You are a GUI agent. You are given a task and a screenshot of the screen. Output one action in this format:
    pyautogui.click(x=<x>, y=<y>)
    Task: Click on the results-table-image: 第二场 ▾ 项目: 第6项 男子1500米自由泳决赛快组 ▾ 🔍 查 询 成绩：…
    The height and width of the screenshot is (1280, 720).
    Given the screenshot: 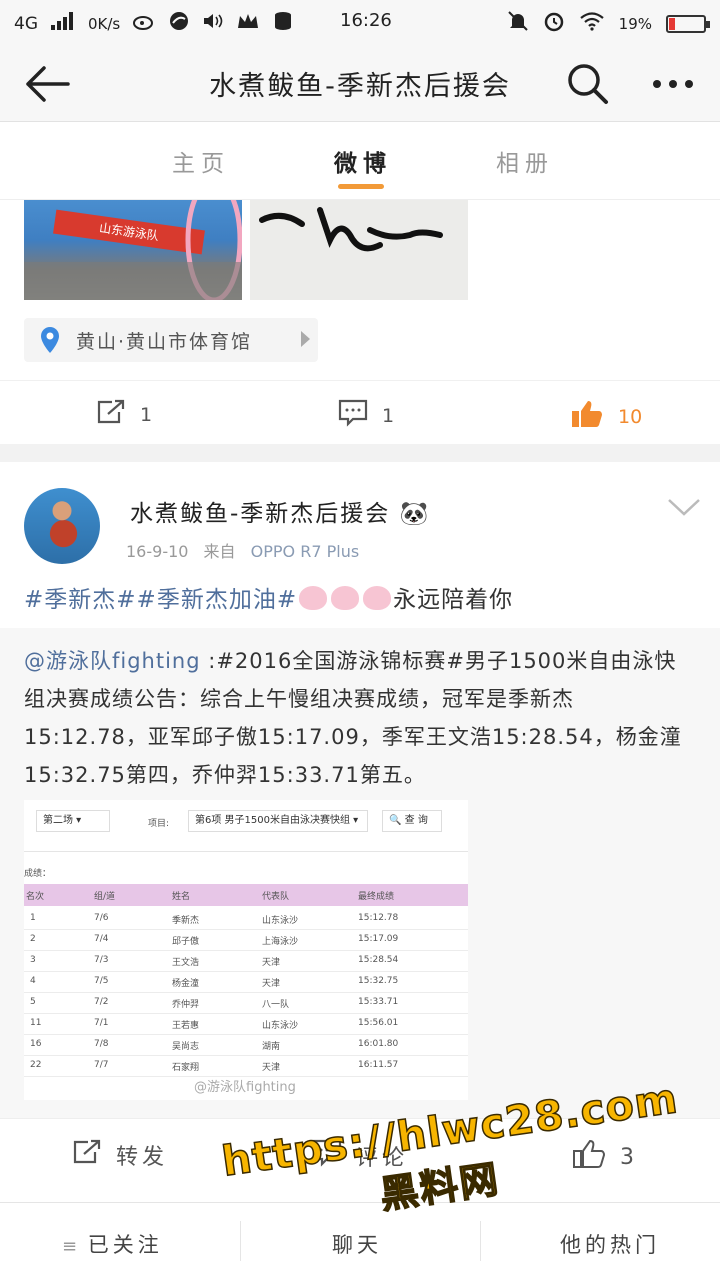 What is the action you would take?
    pyautogui.click(x=246, y=950)
    